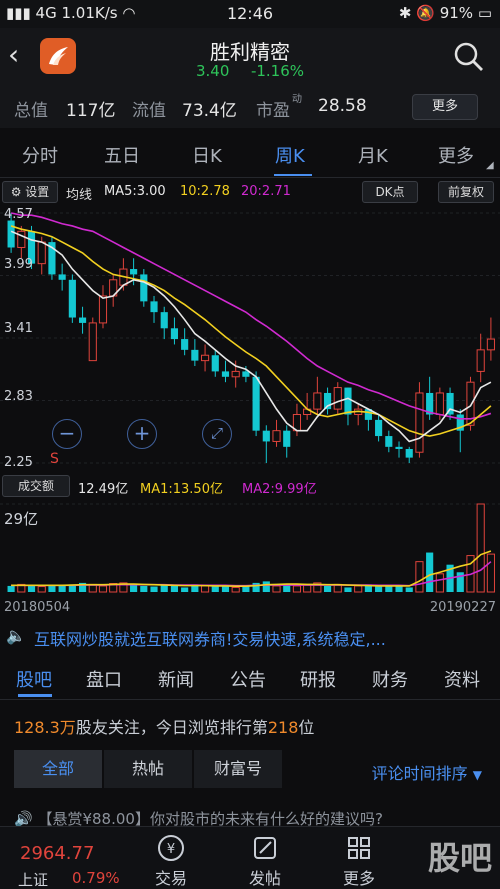 Image resolution: width=500 pixels, height=889 pixels. What do you see at coordinates (104, 679) in the screenshot?
I see `tab-pankou: 盘口` at bounding box center [104, 679].